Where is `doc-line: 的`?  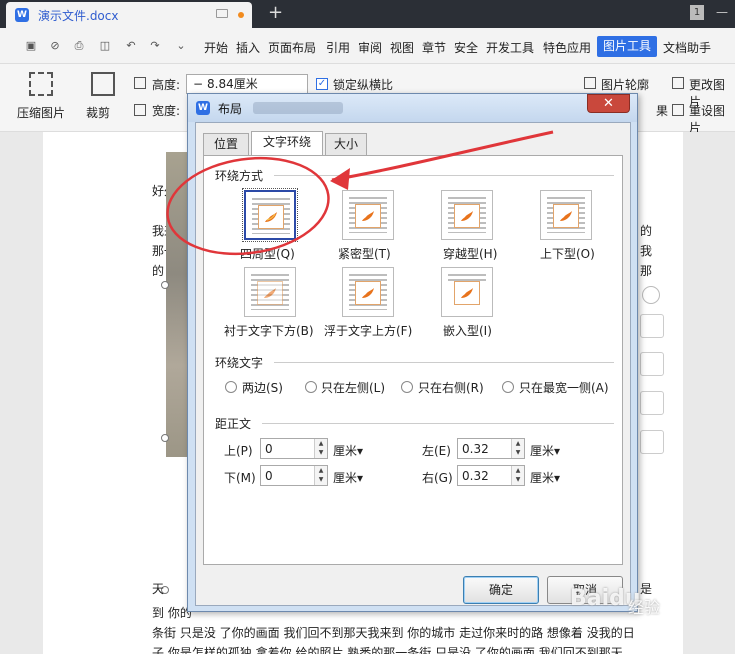
doc-line: 的 is located at coordinates (646, 231).